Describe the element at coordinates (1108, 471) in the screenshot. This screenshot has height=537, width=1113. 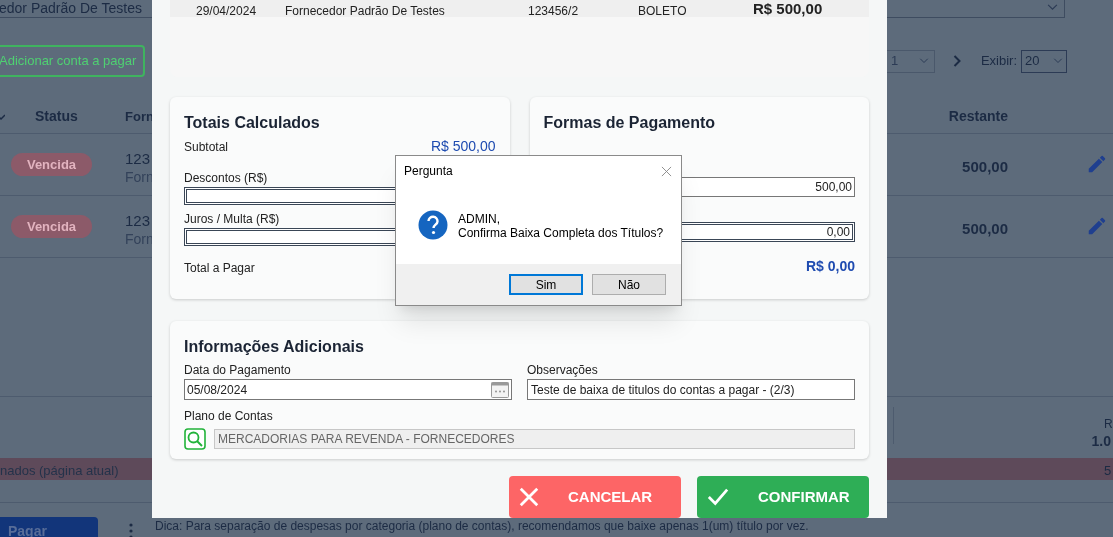
I see `selected-total-value: 5` at that location.